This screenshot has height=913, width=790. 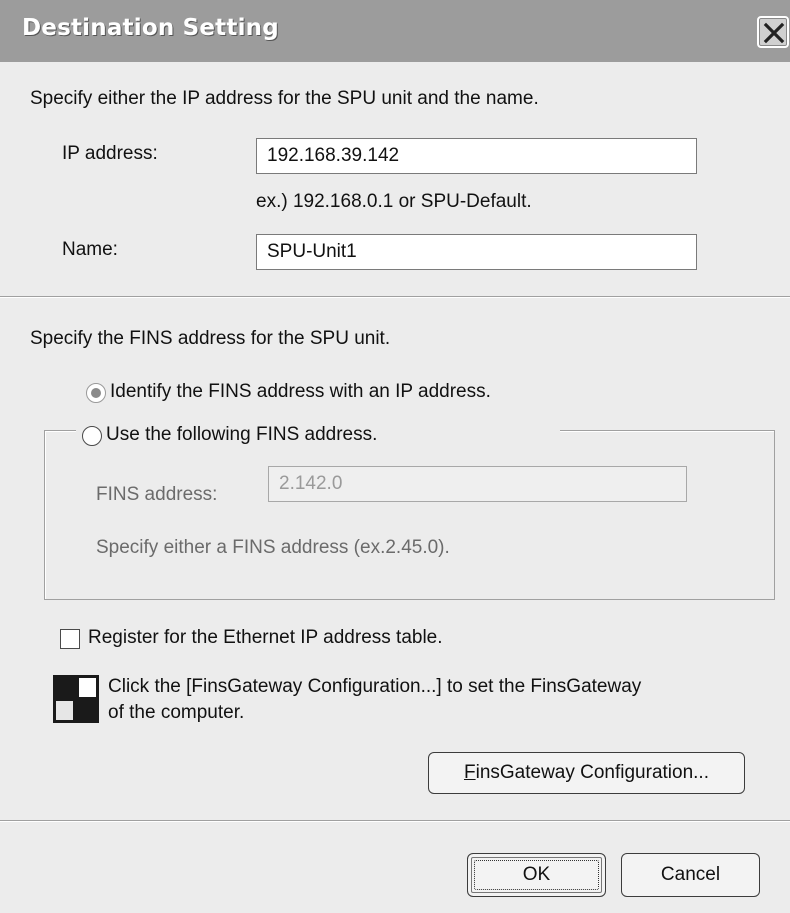 I want to click on register-ethernet-checkbox, so click(x=70, y=639).